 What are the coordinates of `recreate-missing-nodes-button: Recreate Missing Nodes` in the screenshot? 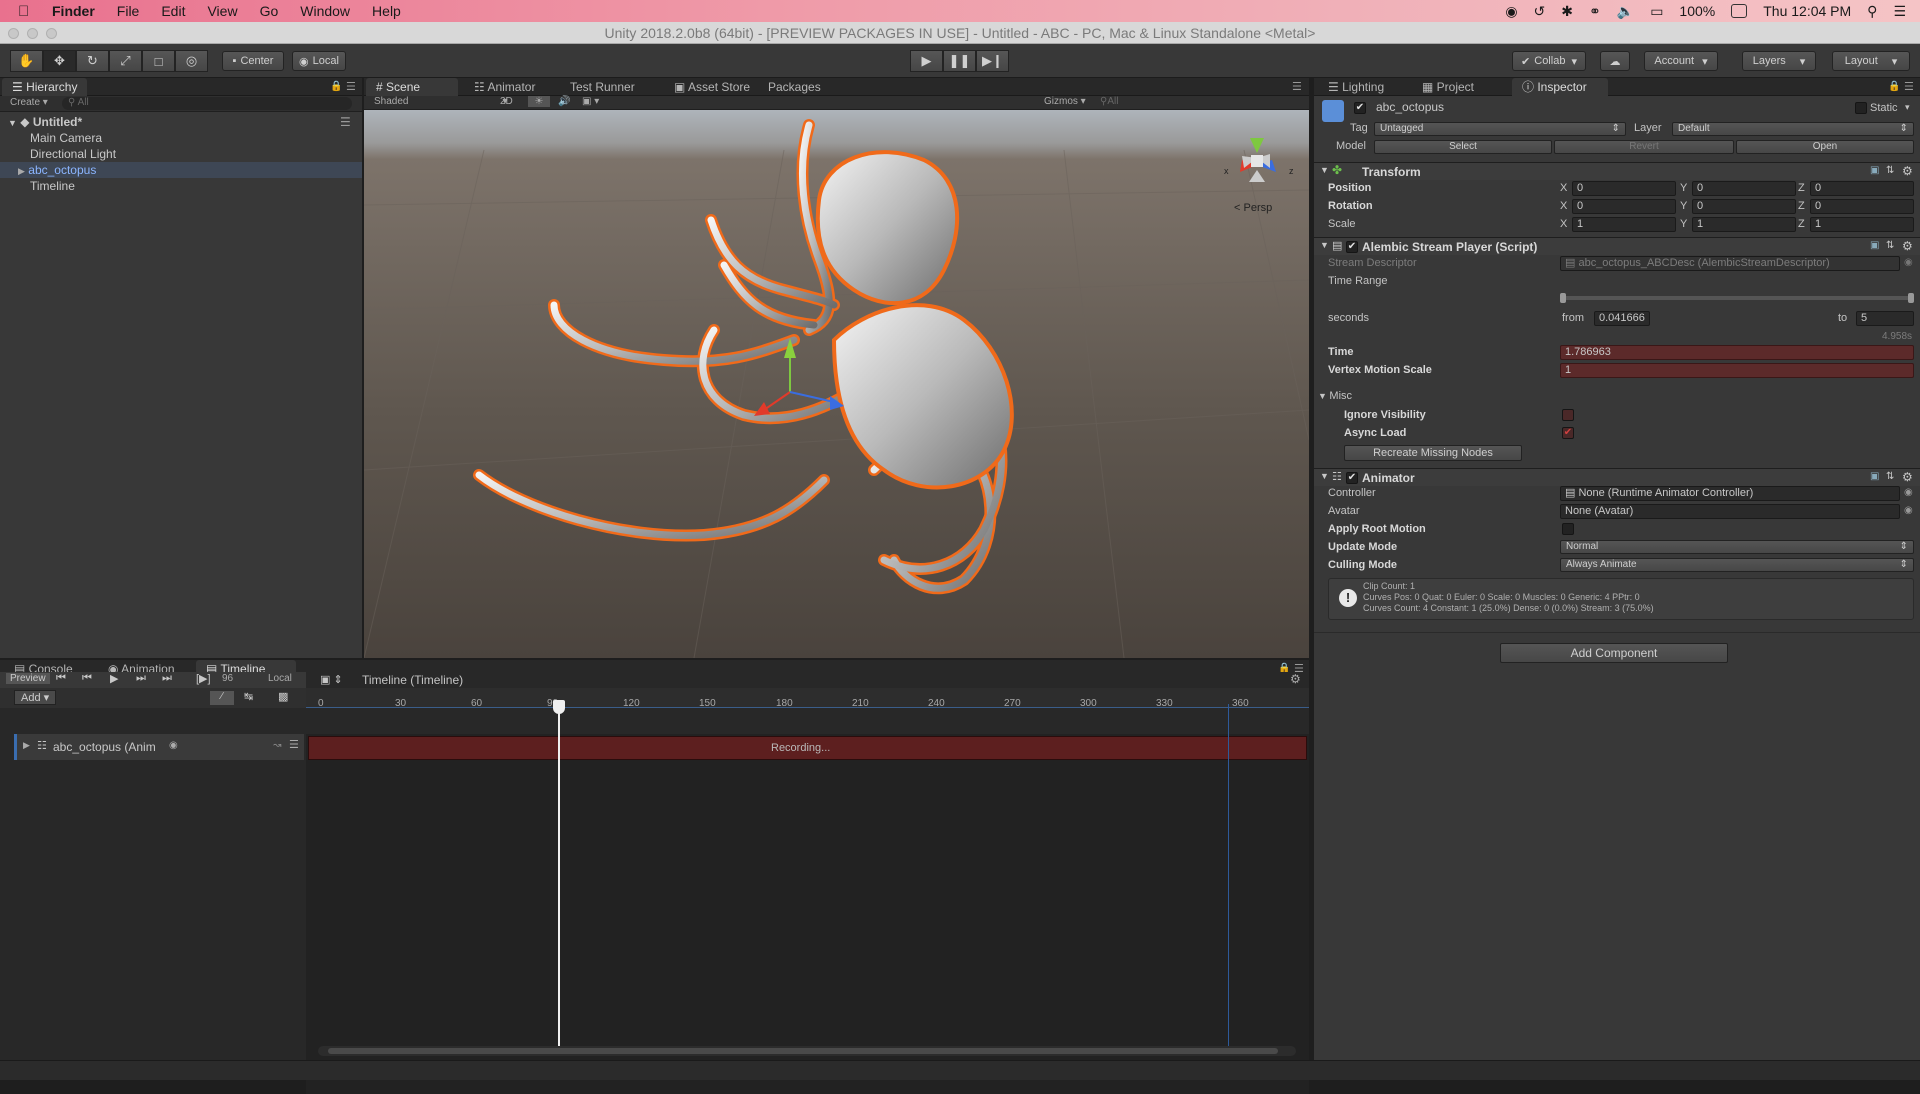 It's located at (1433, 453).